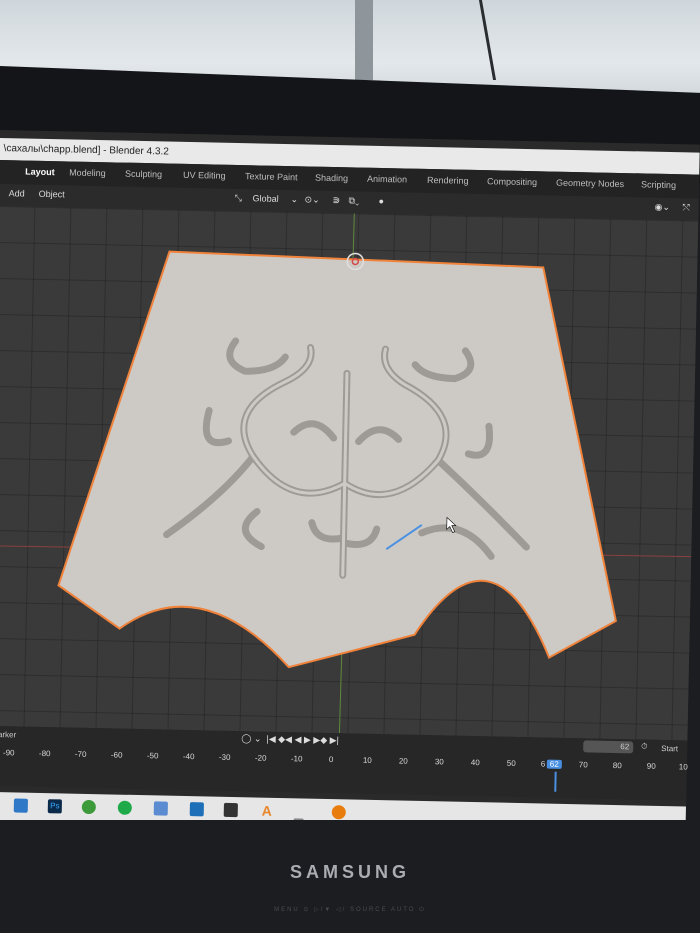 The image size is (700, 933). Describe the element at coordinates (267, 811) in the screenshot. I see `font-icon: A` at that location.